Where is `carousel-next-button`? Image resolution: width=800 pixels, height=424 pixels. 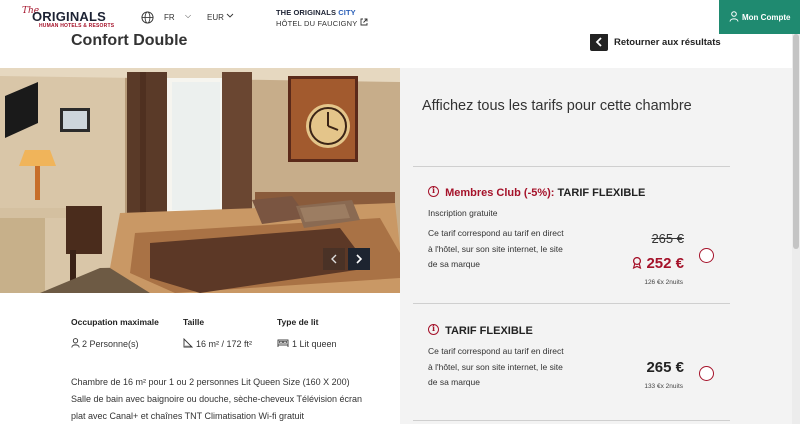
carousel-next-button is located at coordinates (359, 259).